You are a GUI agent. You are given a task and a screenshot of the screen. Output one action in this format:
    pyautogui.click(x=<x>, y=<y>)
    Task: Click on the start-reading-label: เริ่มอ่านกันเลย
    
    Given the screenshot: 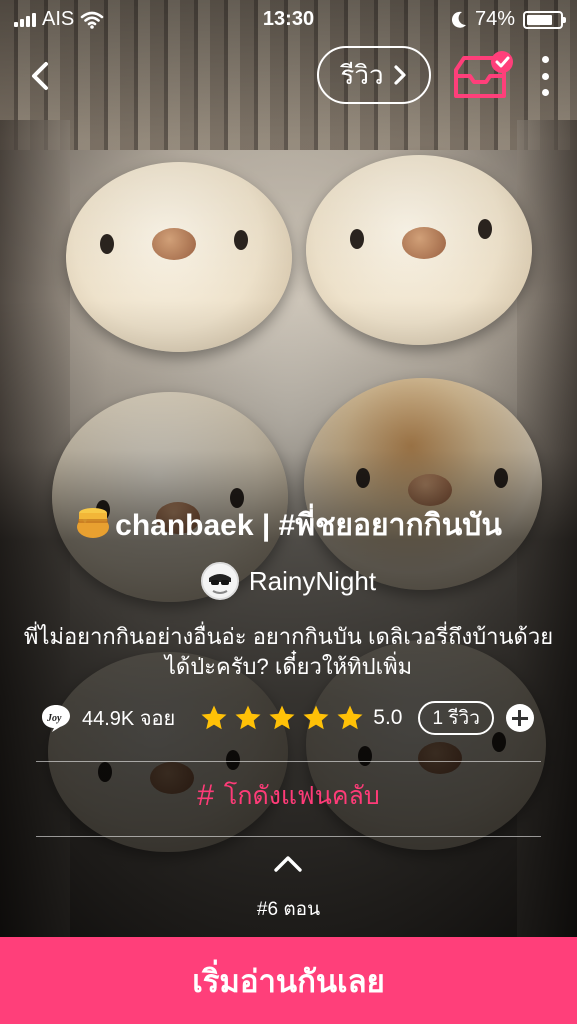 What is the action you would take?
    pyautogui.click(x=288, y=981)
    